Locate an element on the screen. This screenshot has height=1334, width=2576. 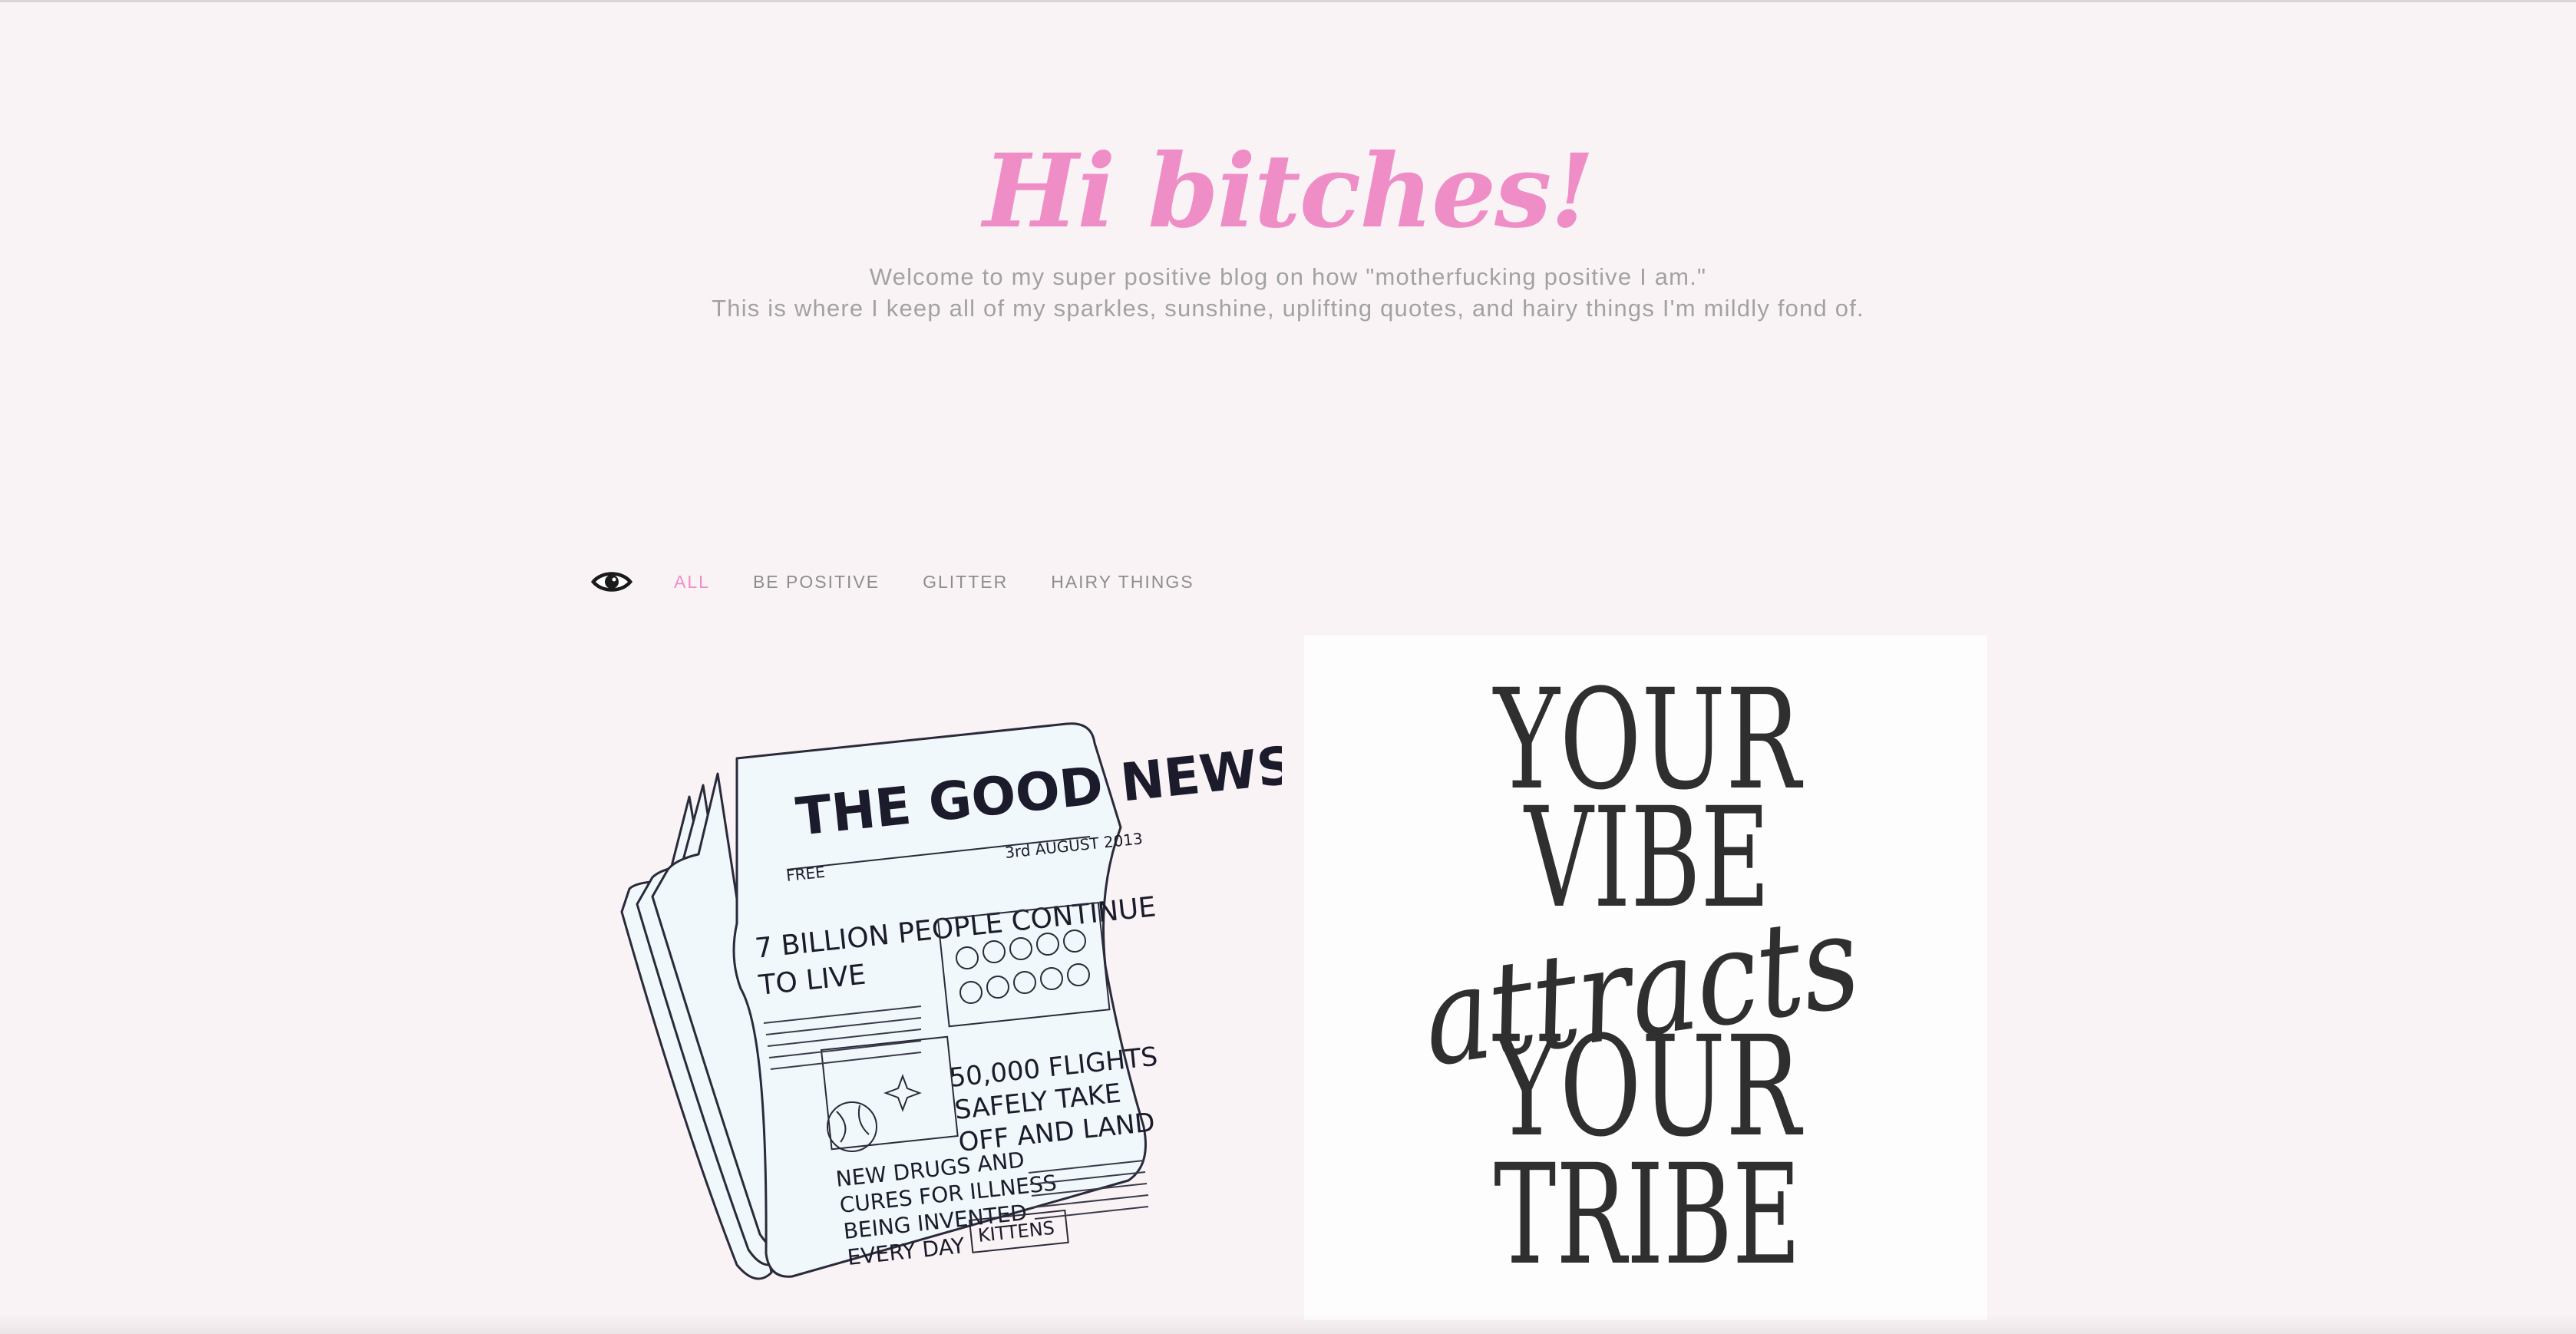
filter-be-positive: BE POSITIVE is located at coordinates (816, 582).